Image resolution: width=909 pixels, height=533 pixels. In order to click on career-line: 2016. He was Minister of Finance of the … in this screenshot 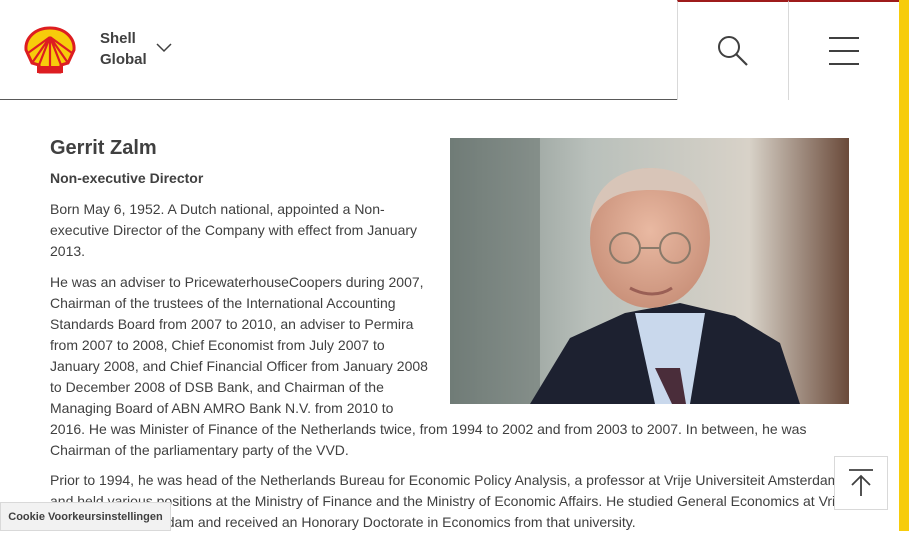, I will do `click(428, 429)`.